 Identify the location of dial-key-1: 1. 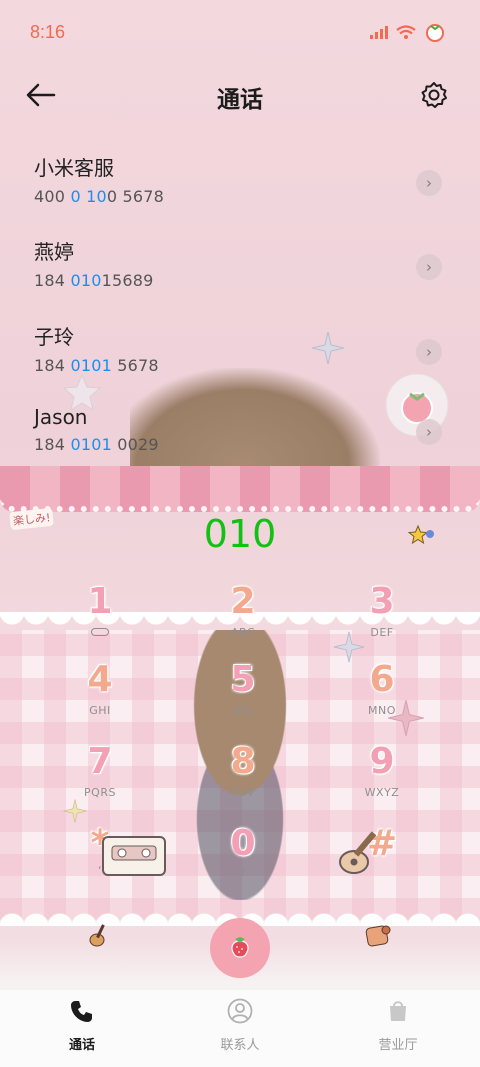
(100, 615).